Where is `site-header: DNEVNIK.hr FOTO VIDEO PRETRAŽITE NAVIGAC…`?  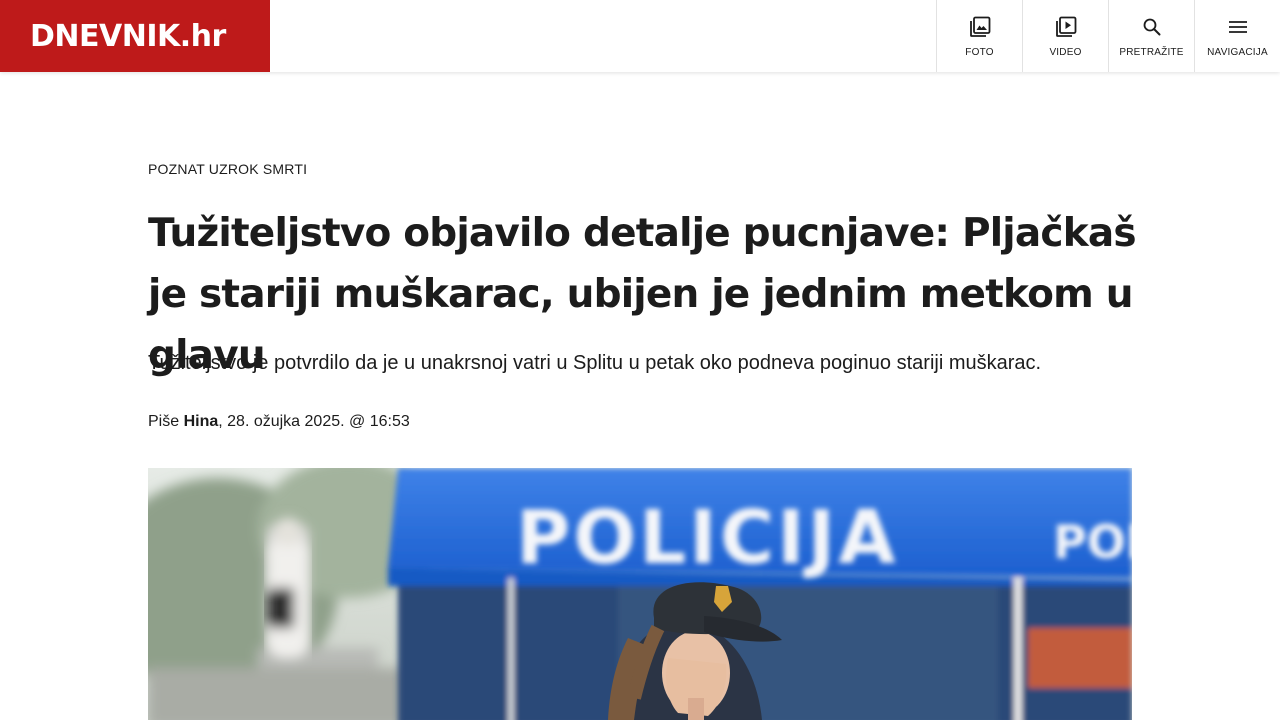
site-header: DNEVNIK.hr FOTO VIDEO PRETRAŽITE NAVIGAC… is located at coordinates (640, 36).